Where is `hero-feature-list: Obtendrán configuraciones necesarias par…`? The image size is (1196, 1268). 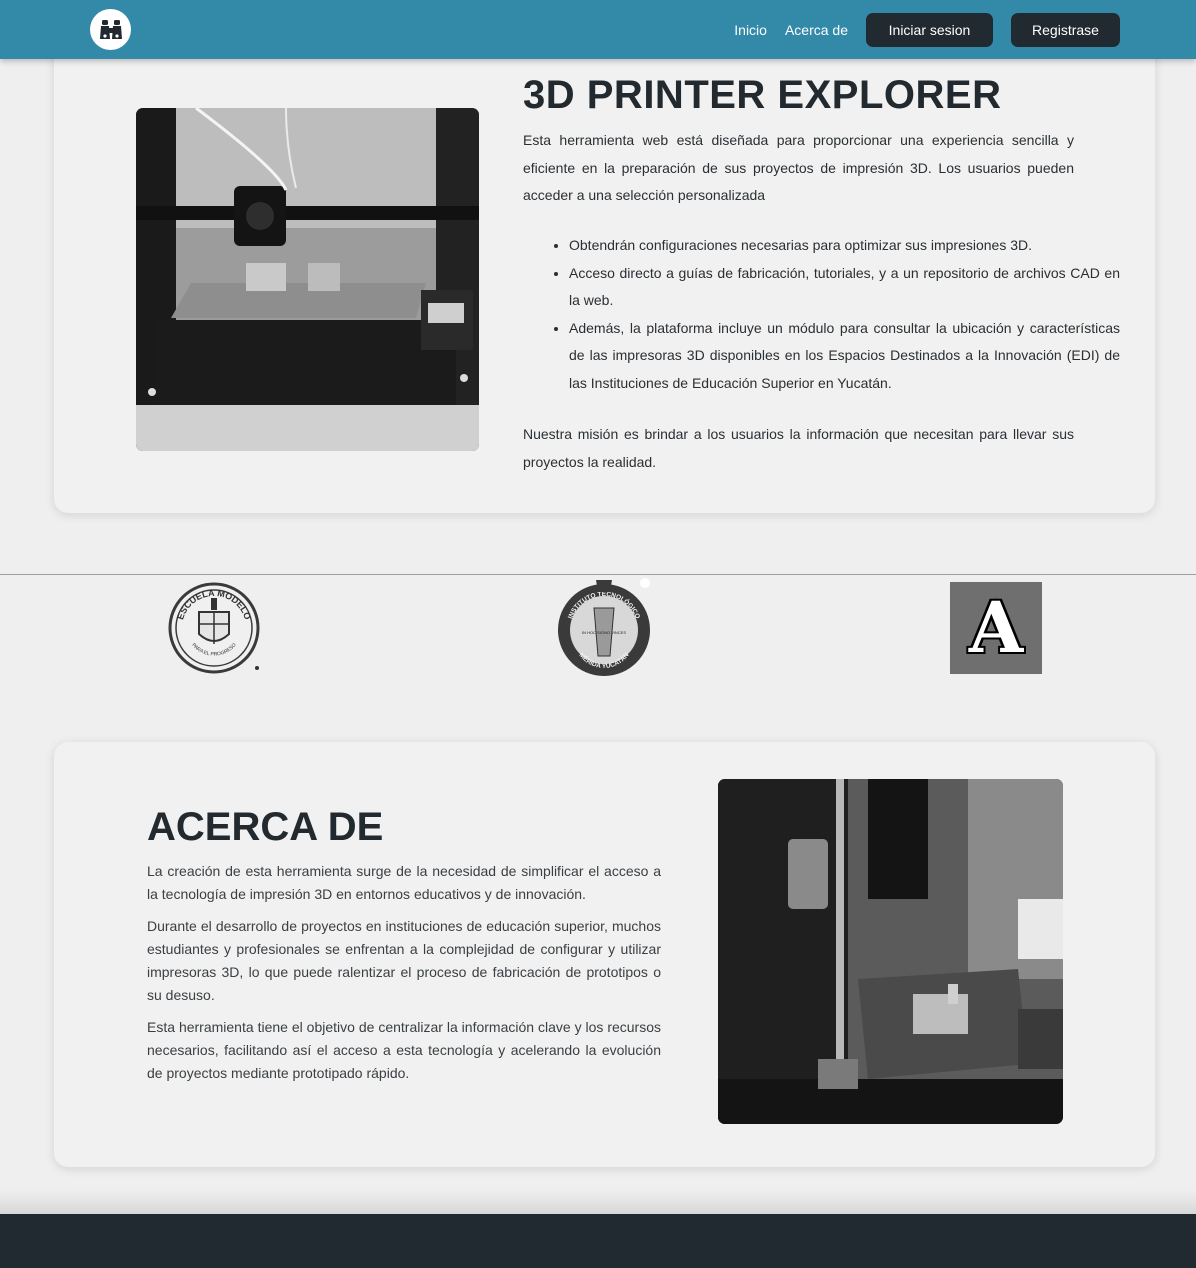 hero-feature-list: Obtendrán configuraciones necesarias par… is located at coordinates (821, 314).